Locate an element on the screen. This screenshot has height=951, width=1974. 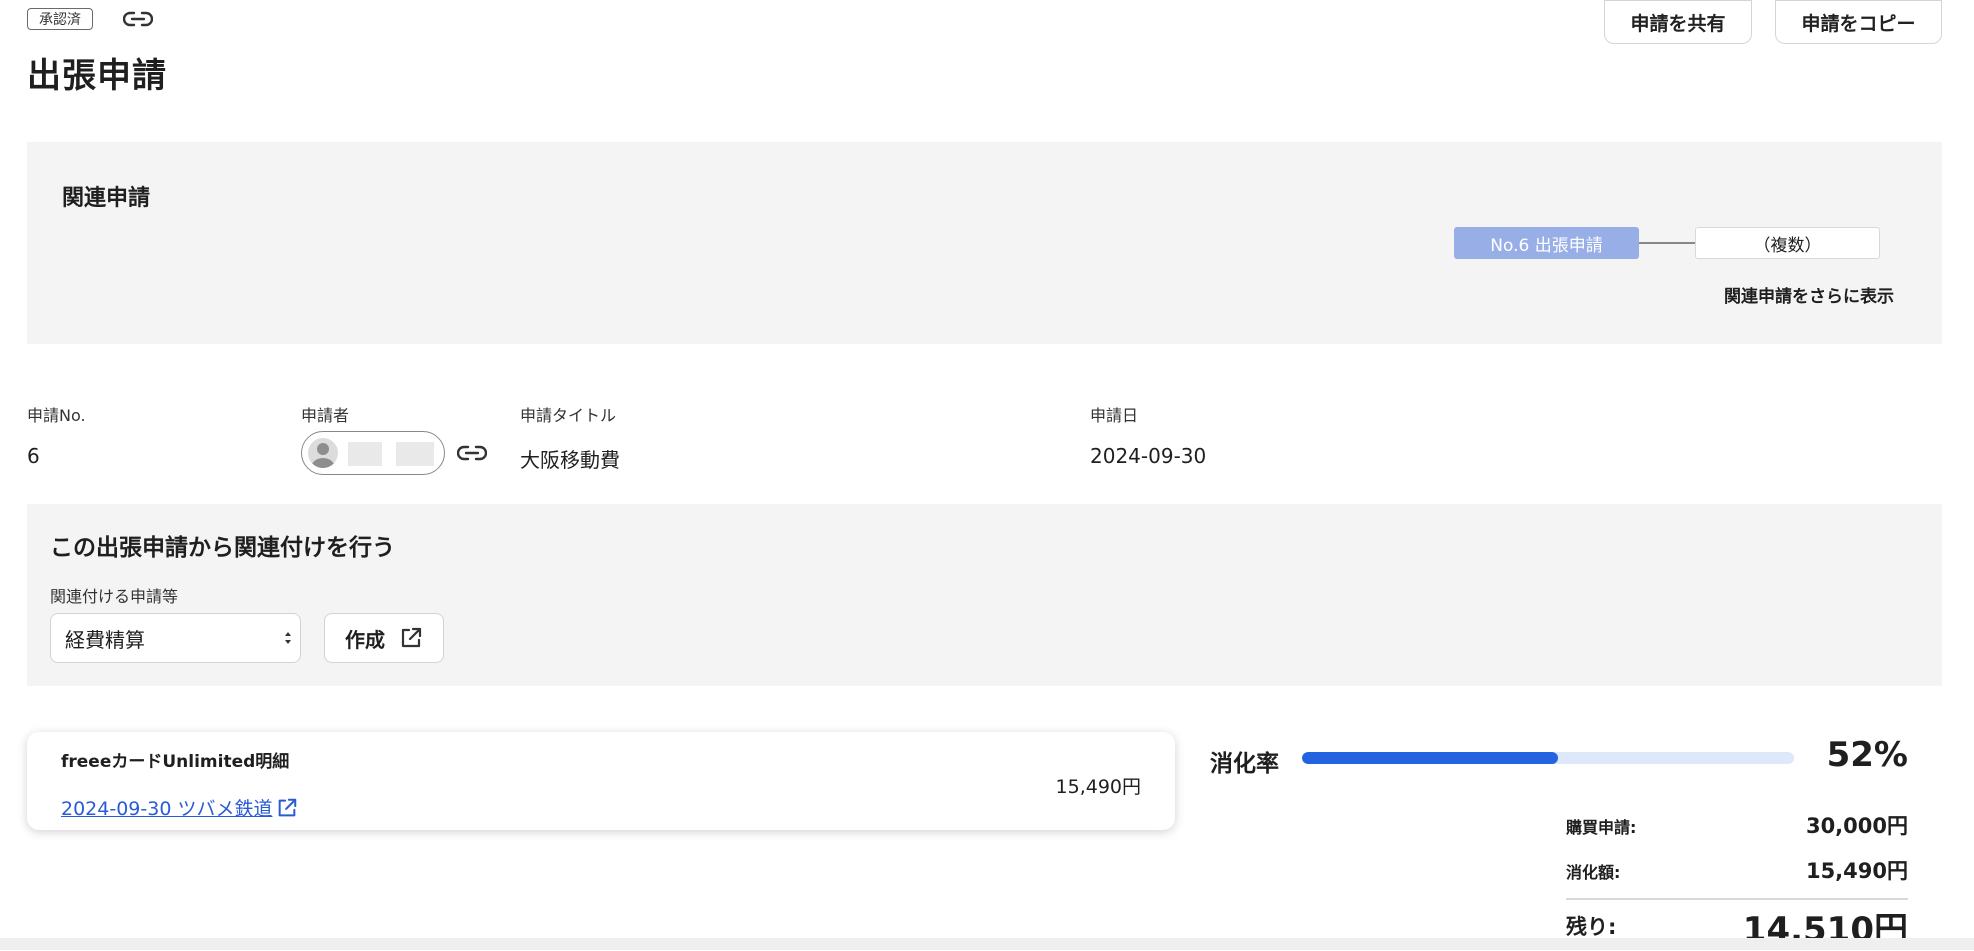
show-more-related-link: 関連申請をさらに表示 is located at coordinates (1747, 294).